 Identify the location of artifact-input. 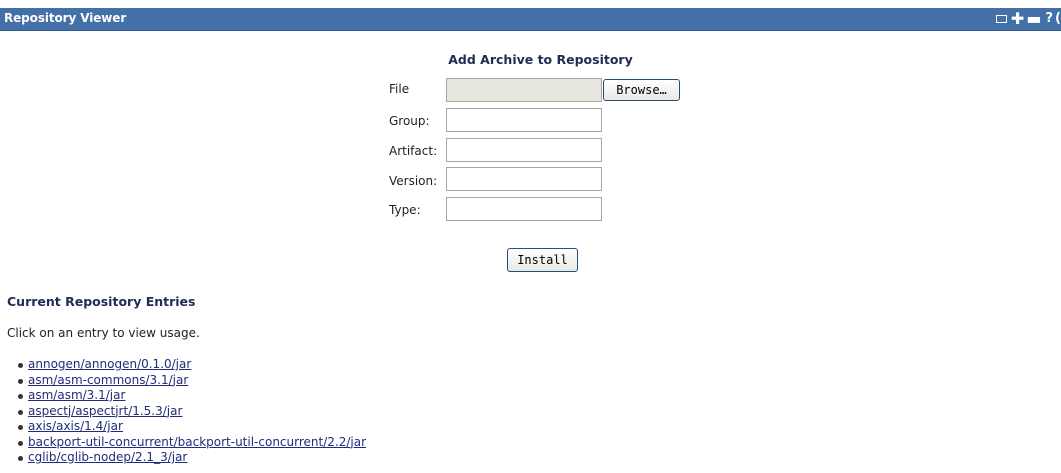
(524, 150).